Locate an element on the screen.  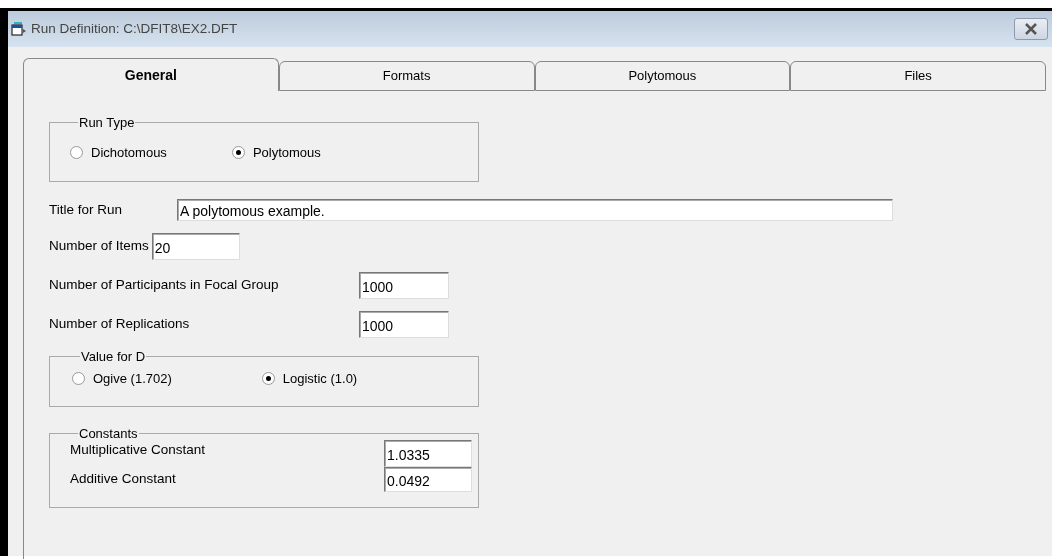
radio-button: Logistic (1.0) is located at coordinates (309, 379).